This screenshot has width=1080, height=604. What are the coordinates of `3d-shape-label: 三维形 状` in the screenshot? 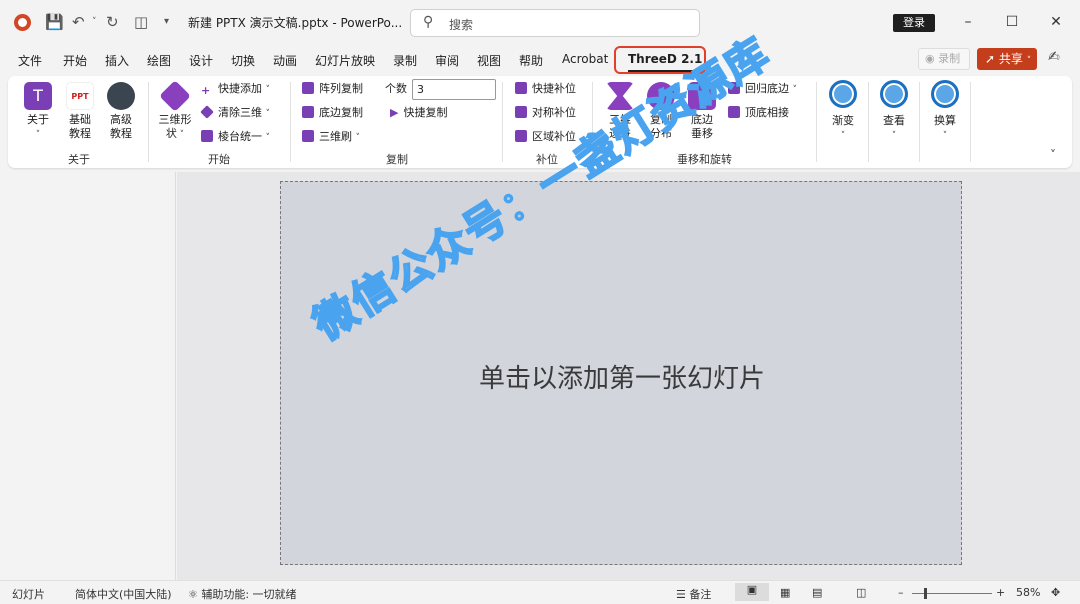 It's located at (175, 126).